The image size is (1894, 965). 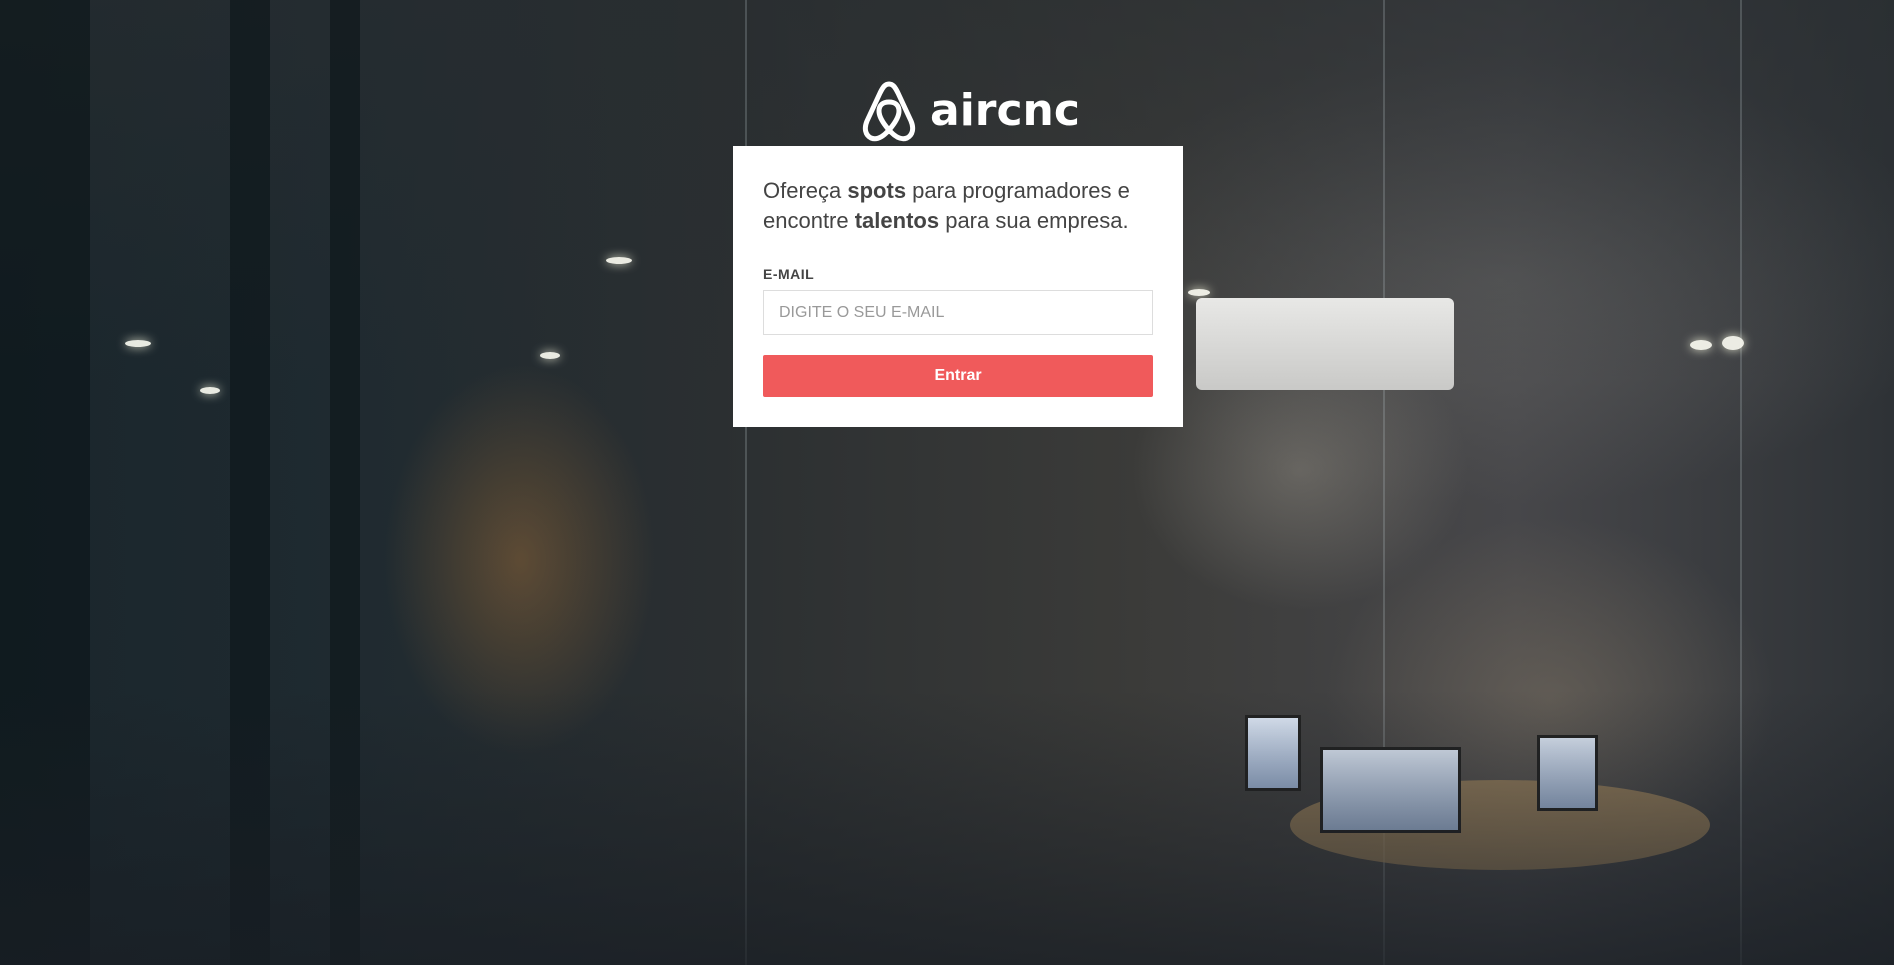 What do you see at coordinates (1325, 344) in the screenshot?
I see `air-conditioner` at bounding box center [1325, 344].